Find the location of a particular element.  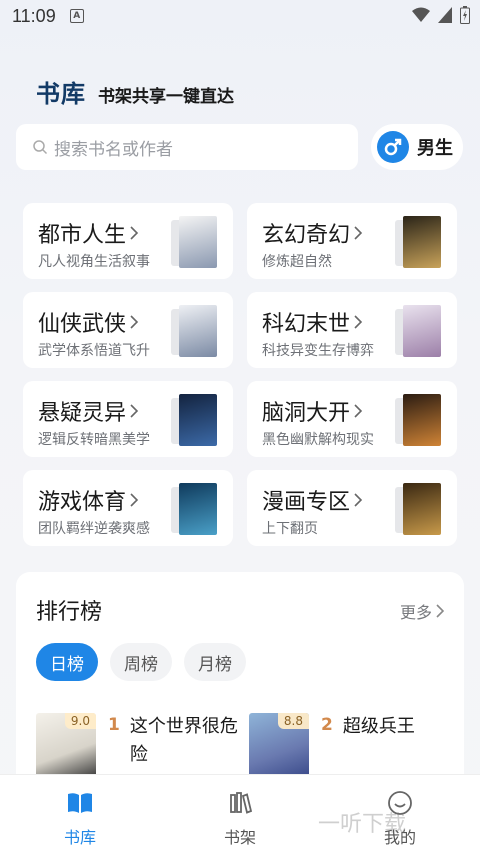

tab-monthly: 月榜 is located at coordinates (215, 662).